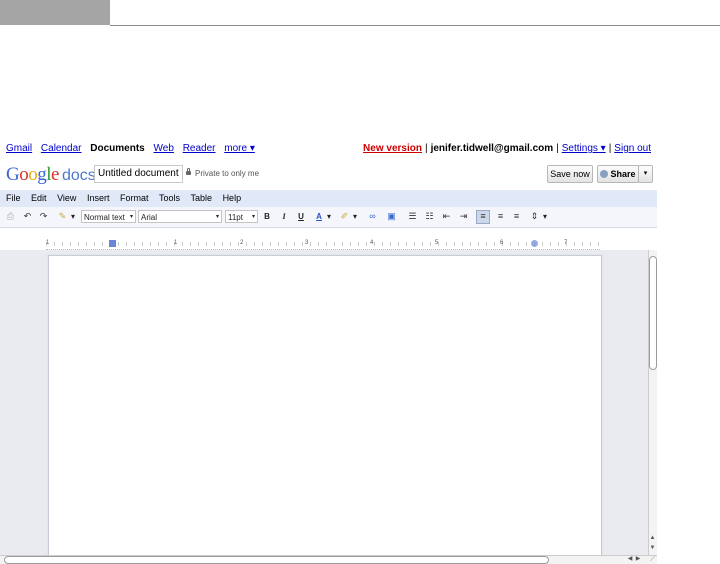  What do you see at coordinates (188, 171) in the screenshot?
I see `lock-icon` at bounding box center [188, 171].